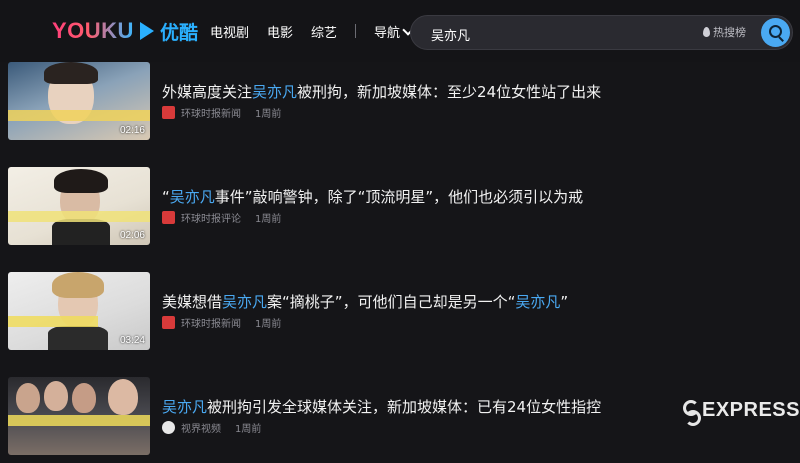  I want to click on title-text: 事件”敲响警钟，除了“顶流明星”，他们也必须引以为戒, so click(399, 197).